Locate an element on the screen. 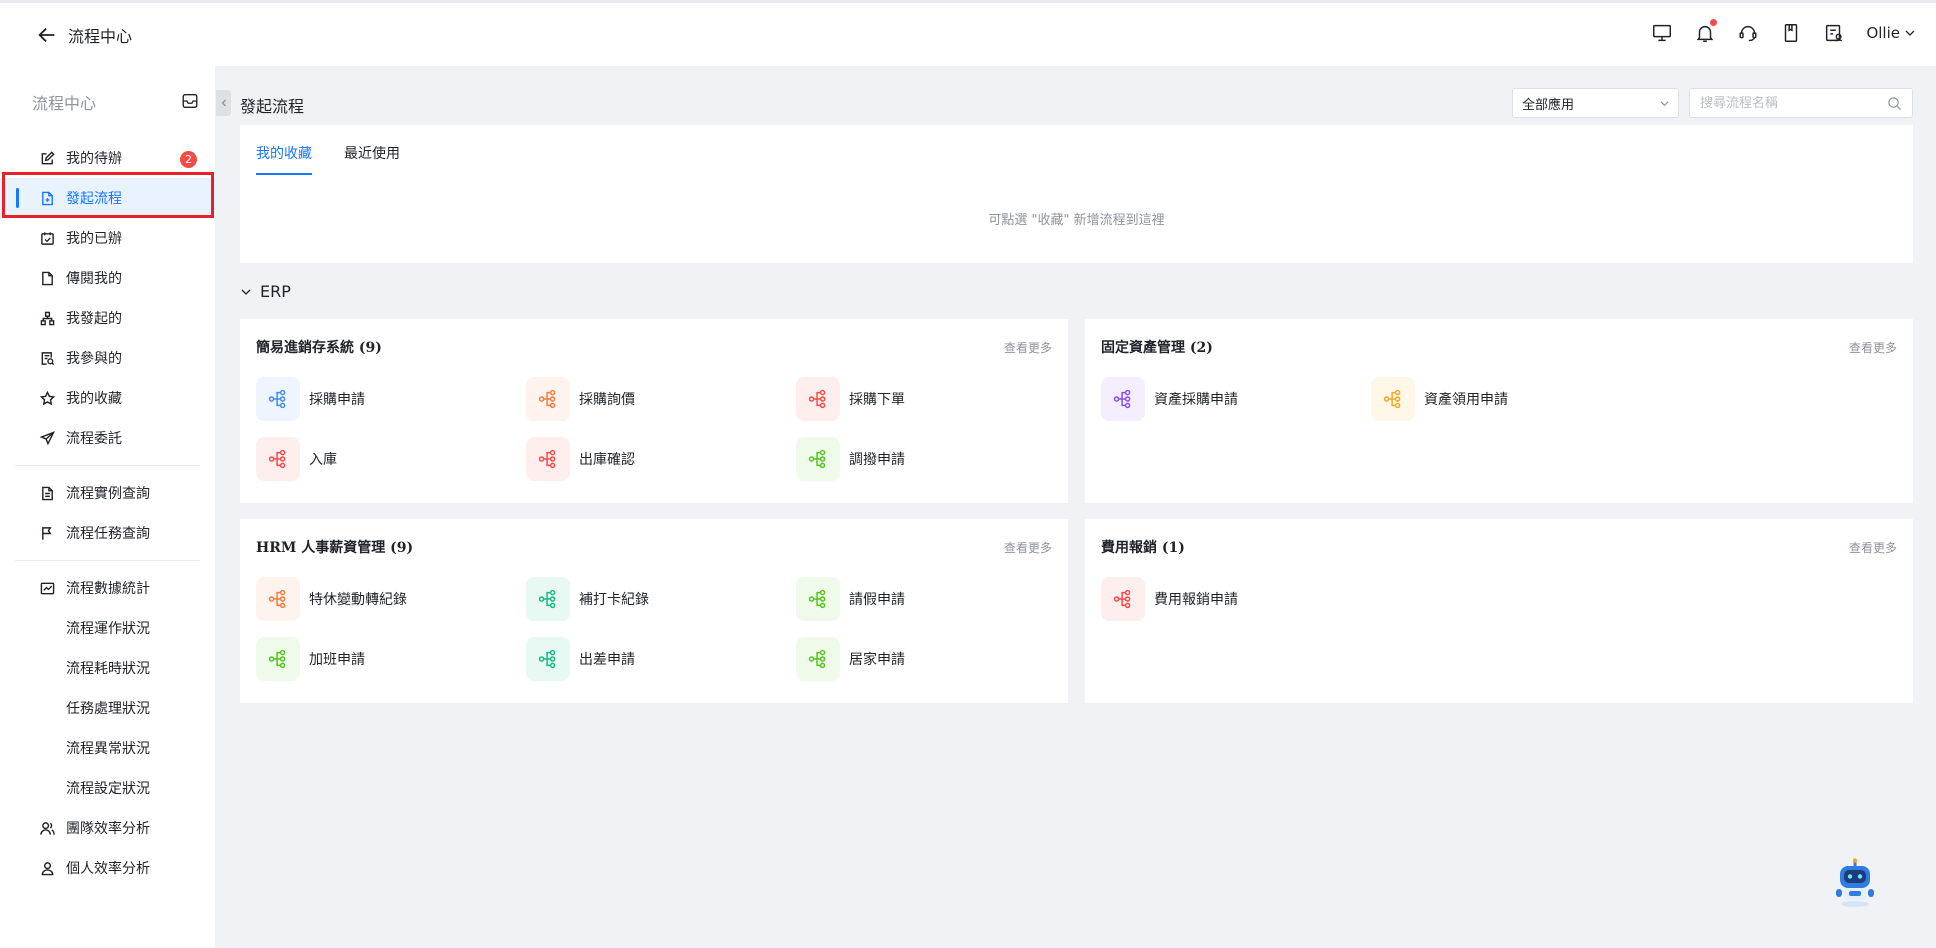  sidebar-item-team-efficiency: 團隊效率分析 is located at coordinates (107, 828).